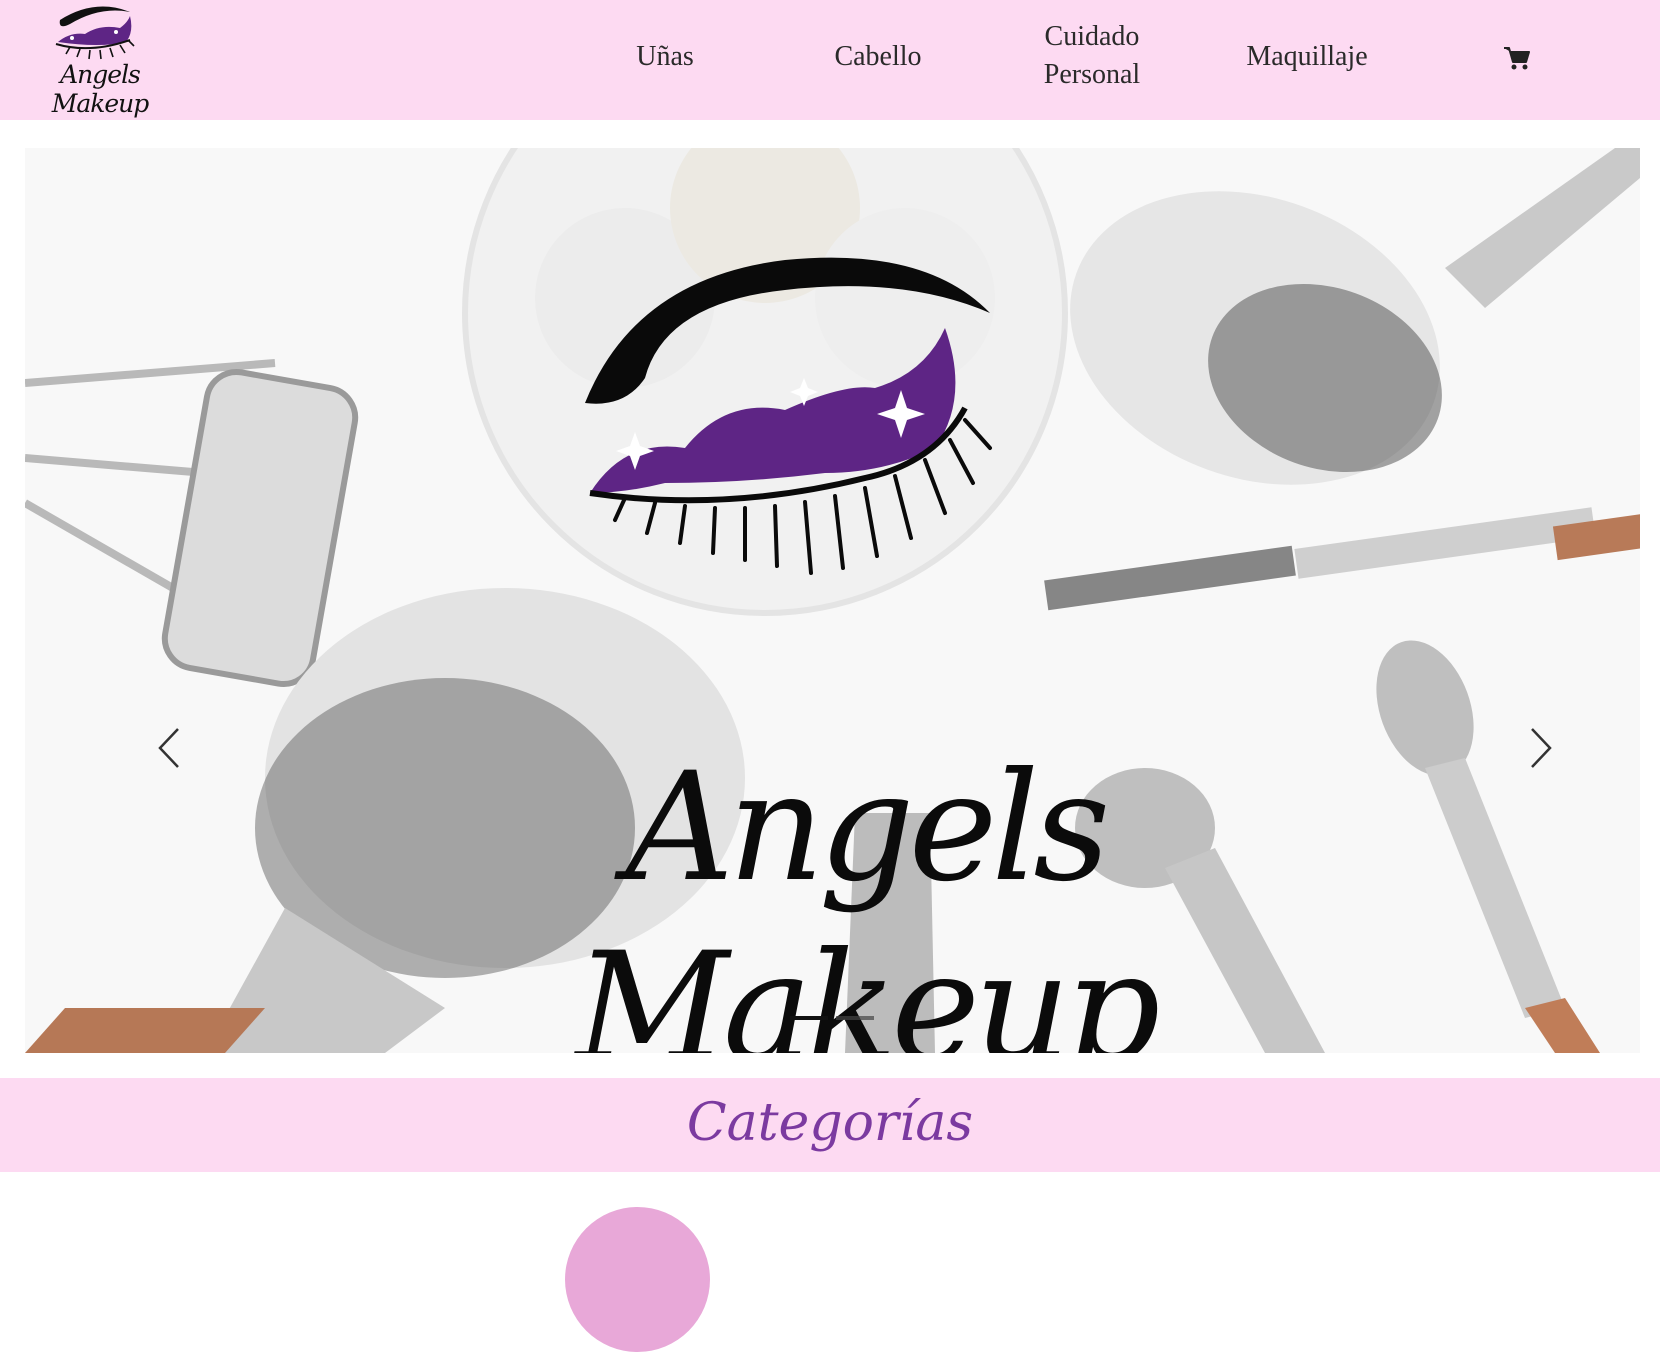 The width and height of the screenshot is (1660, 1352). I want to click on chevron-right-icon, so click(1541, 748).